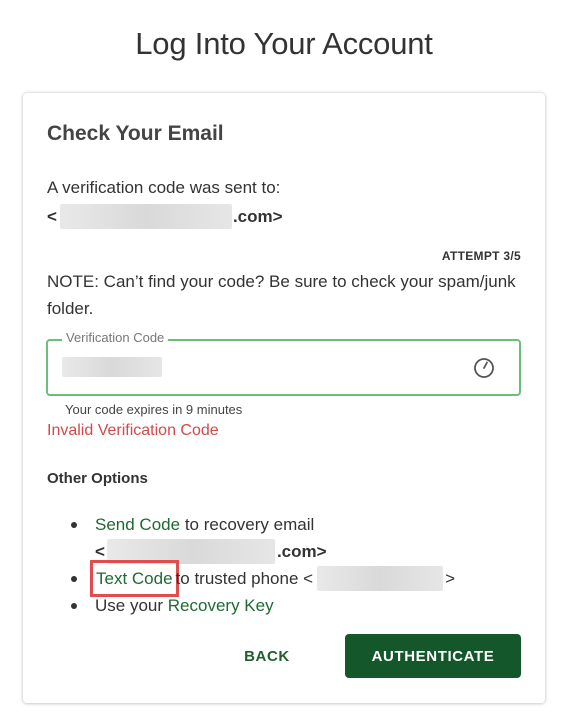 This screenshot has height=723, width=568. I want to click on recovery-key-text: Use your, so click(129, 605).